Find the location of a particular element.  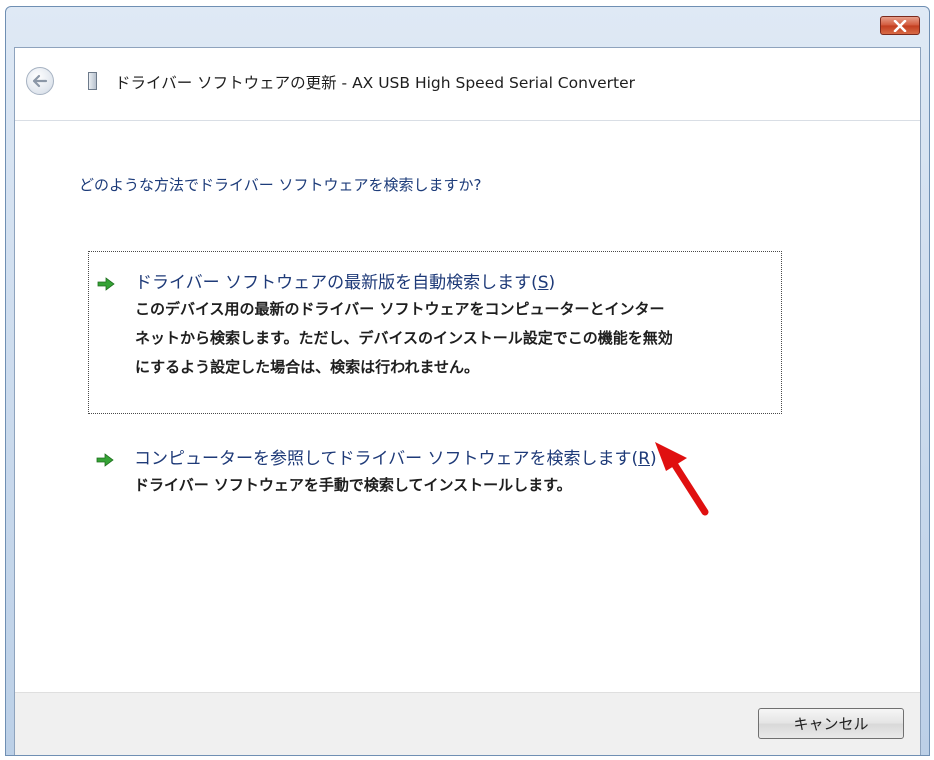

option-browse-title: コンピューターを参照してドライバー ソフトウェアを検索します(R) is located at coordinates (395, 456).